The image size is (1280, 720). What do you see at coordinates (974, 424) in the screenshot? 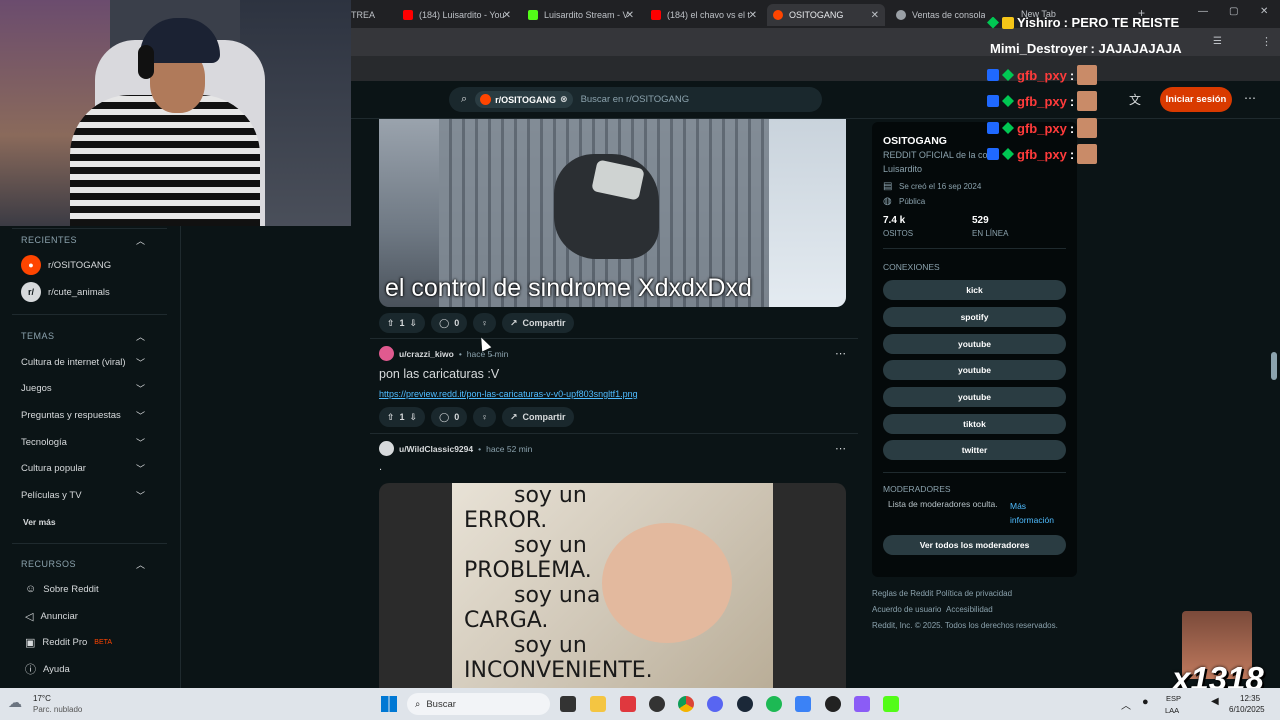
I see `connection-tiktok: tiktok` at bounding box center [974, 424].